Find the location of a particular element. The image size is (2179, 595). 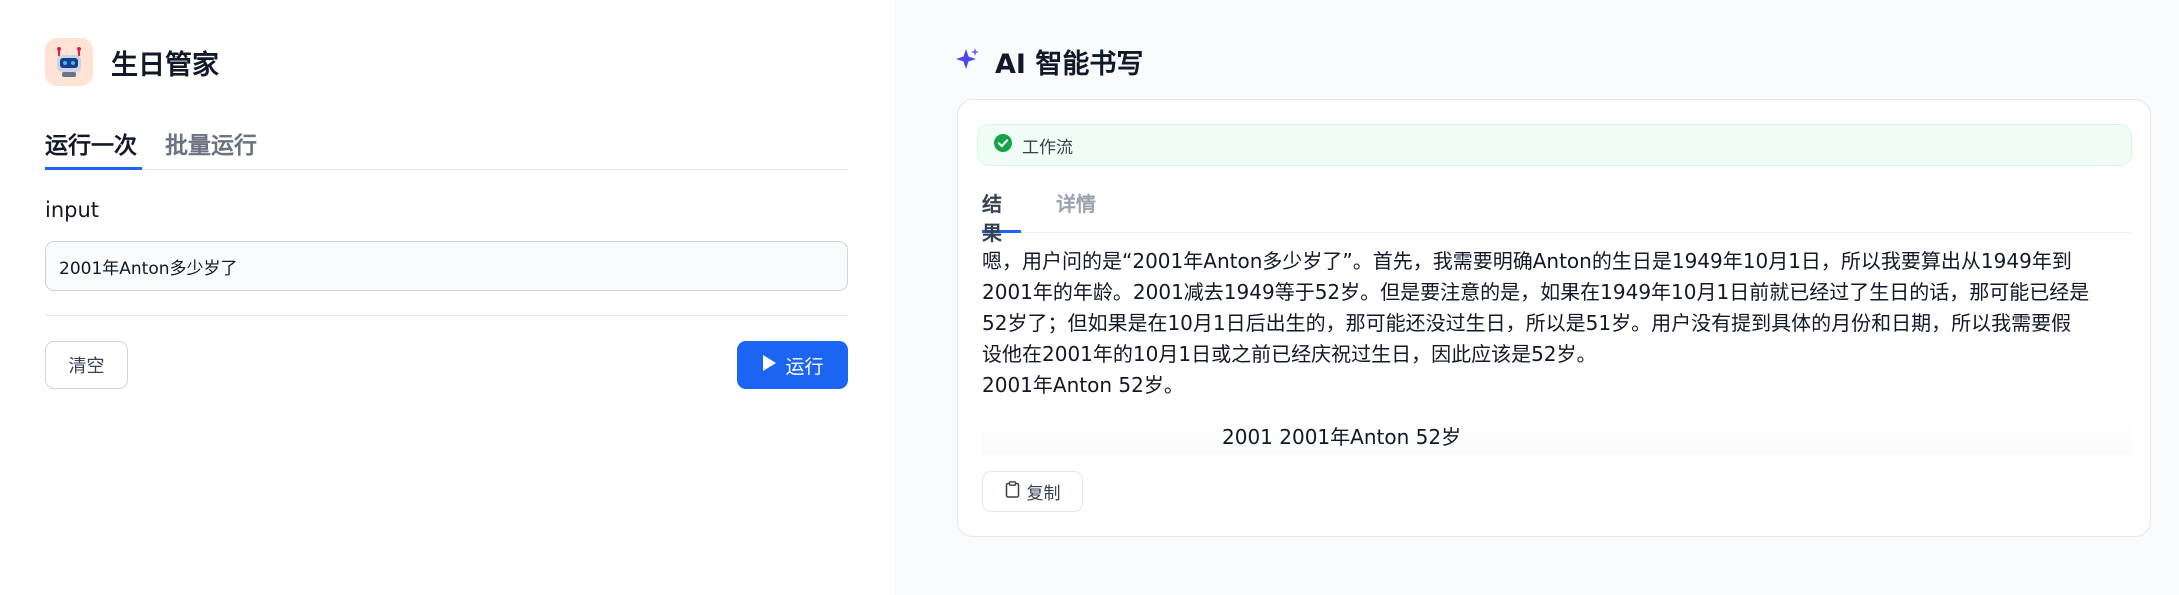

check-circle-icon is located at coordinates (1003, 145).